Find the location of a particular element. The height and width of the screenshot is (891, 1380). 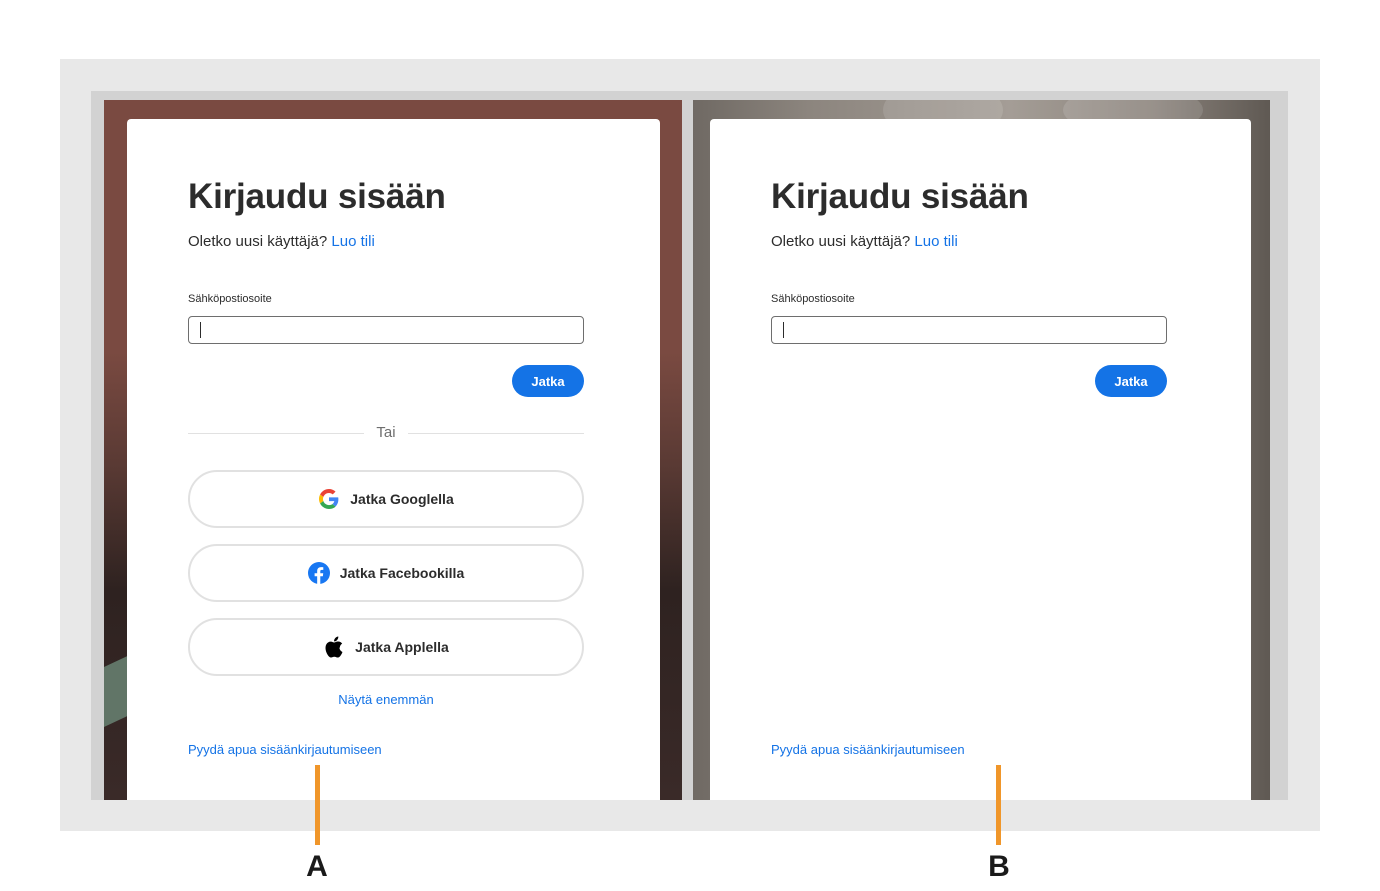

apple-icon is located at coordinates (334, 647).